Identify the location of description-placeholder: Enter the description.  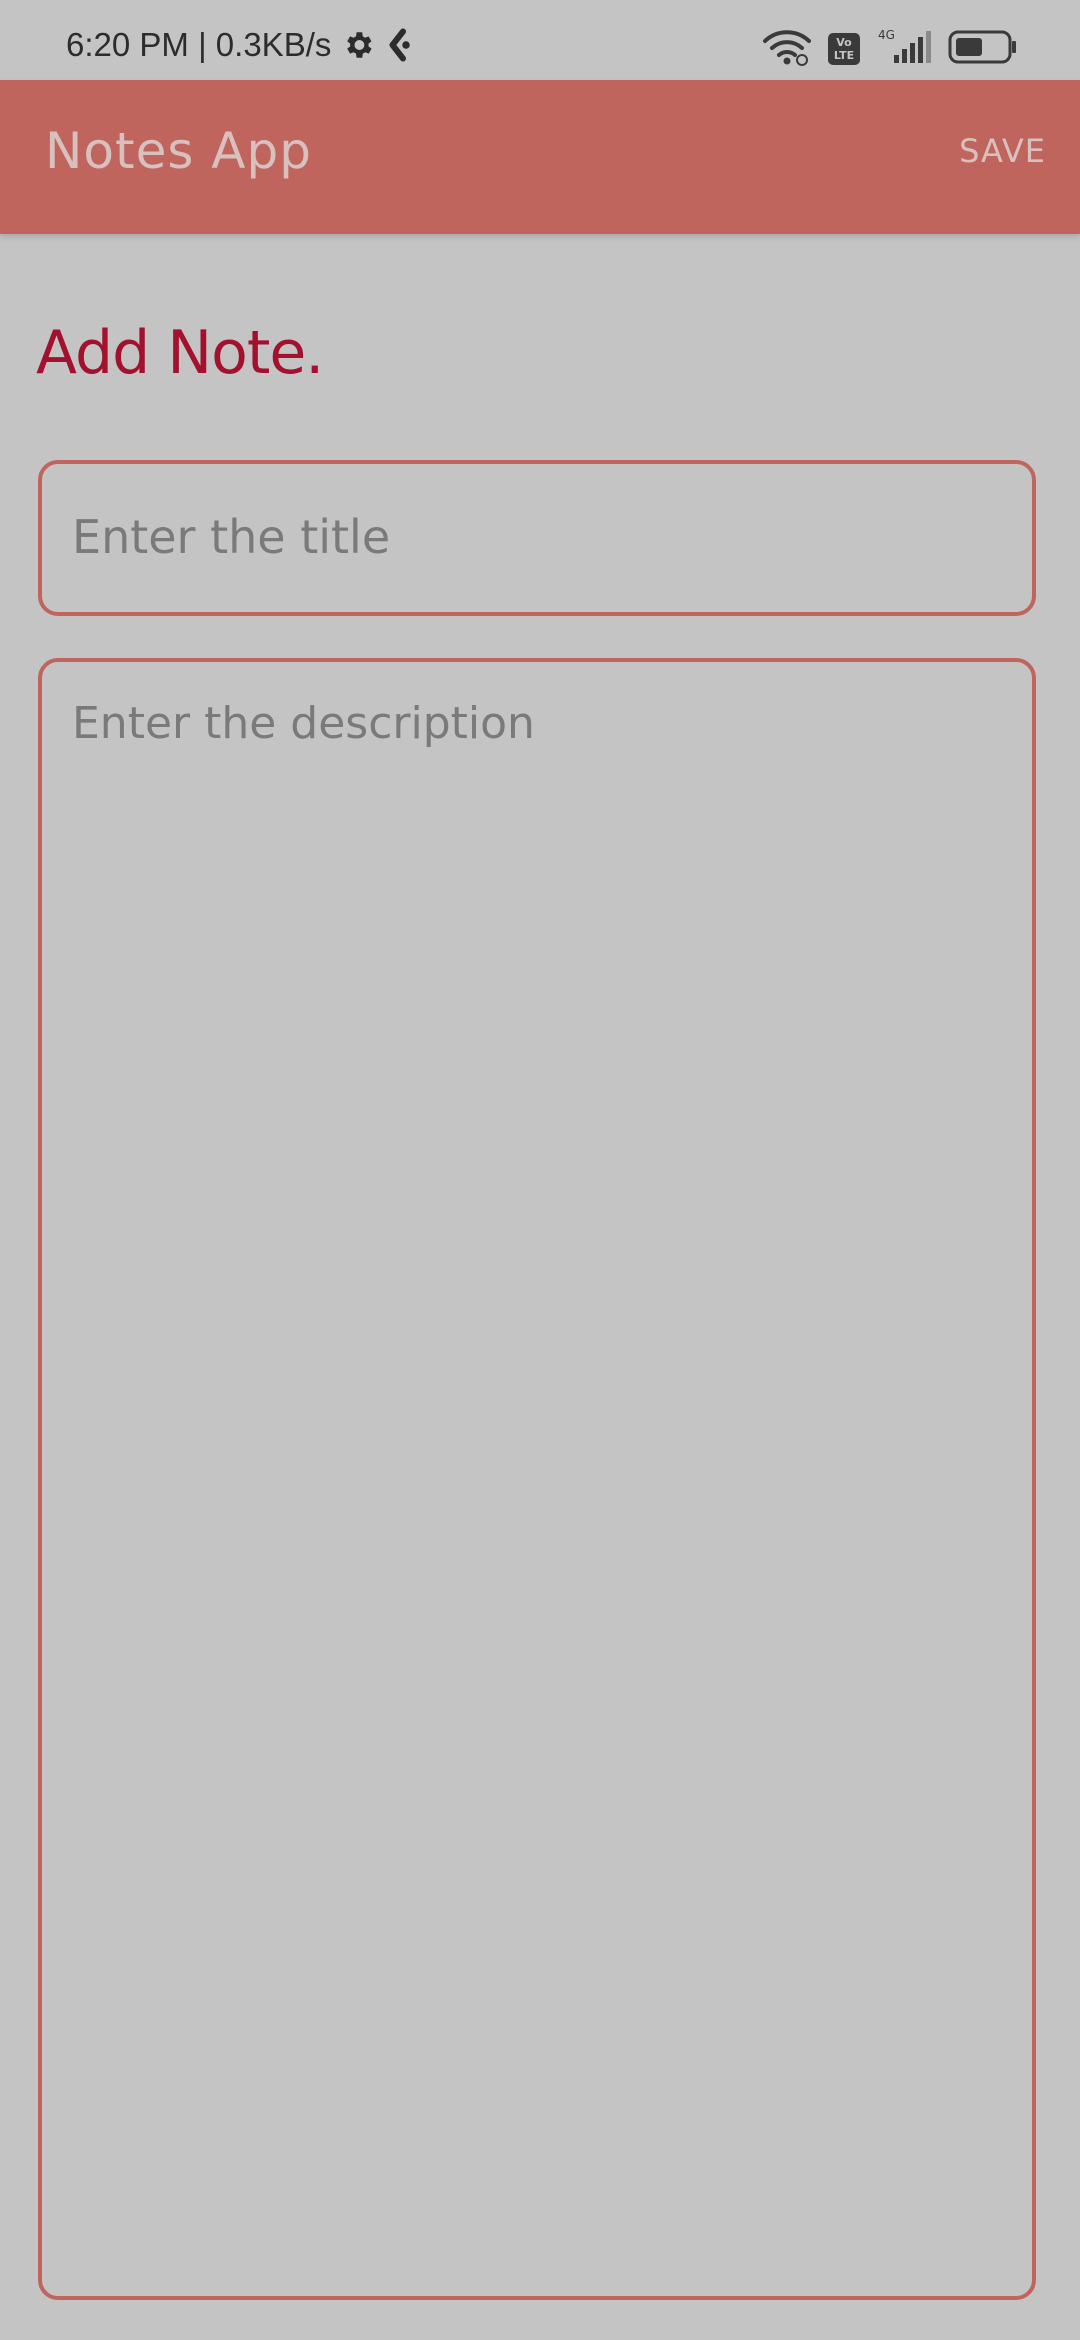
(303, 723).